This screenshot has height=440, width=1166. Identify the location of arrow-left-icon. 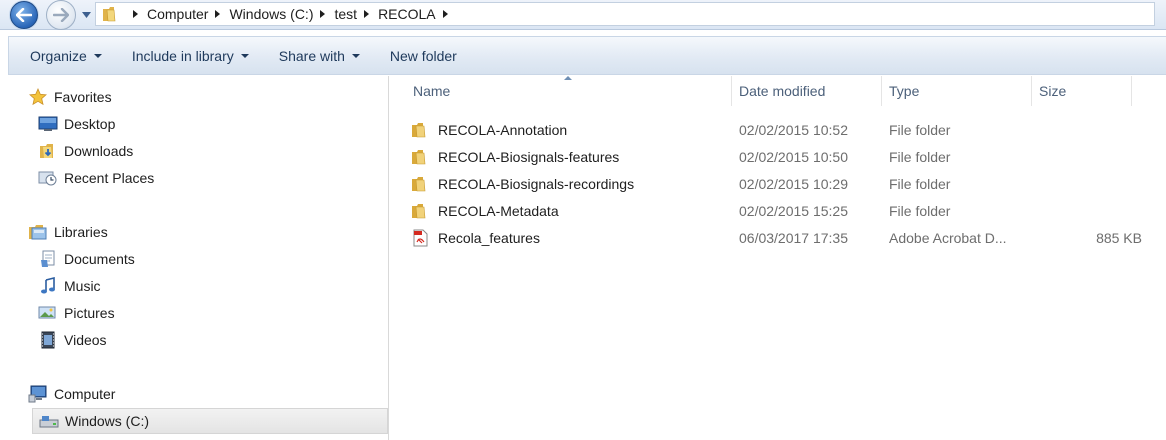
(24, 15).